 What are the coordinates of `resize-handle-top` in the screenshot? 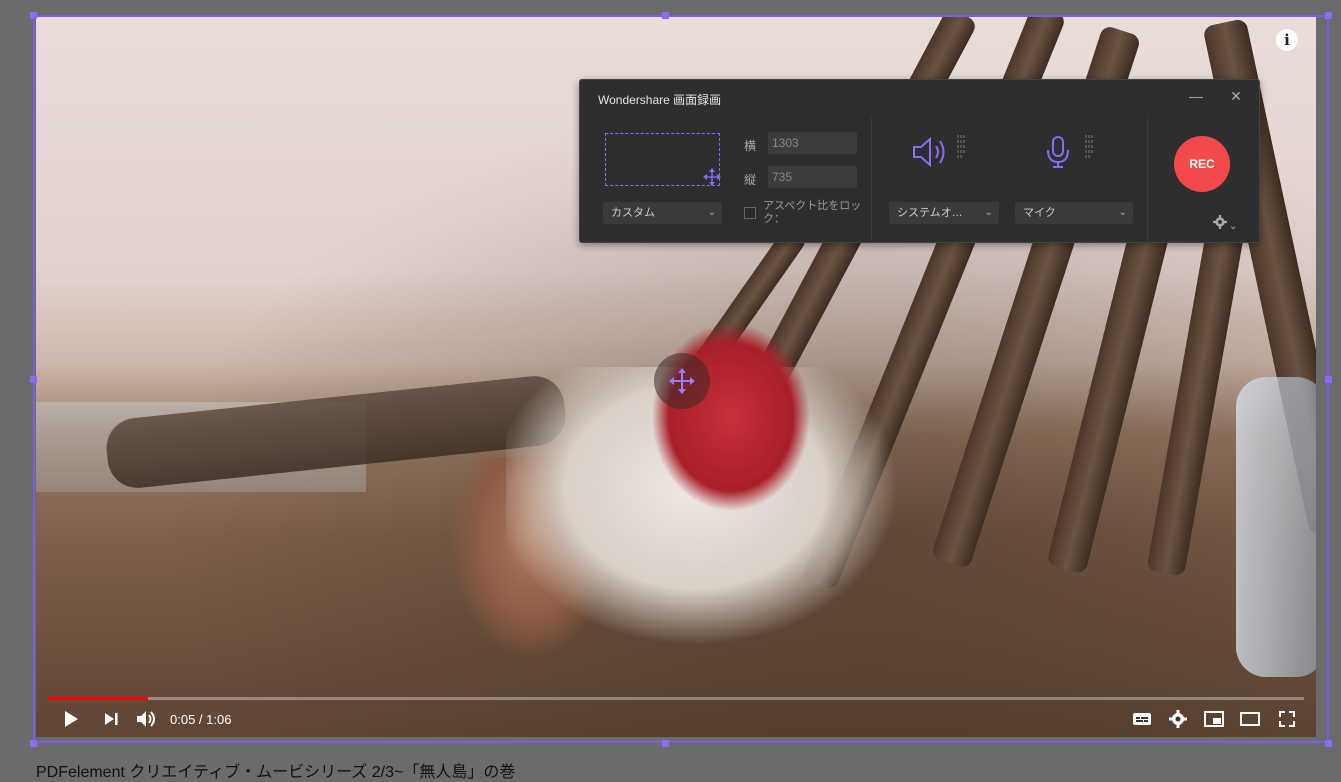 It's located at (665, 15).